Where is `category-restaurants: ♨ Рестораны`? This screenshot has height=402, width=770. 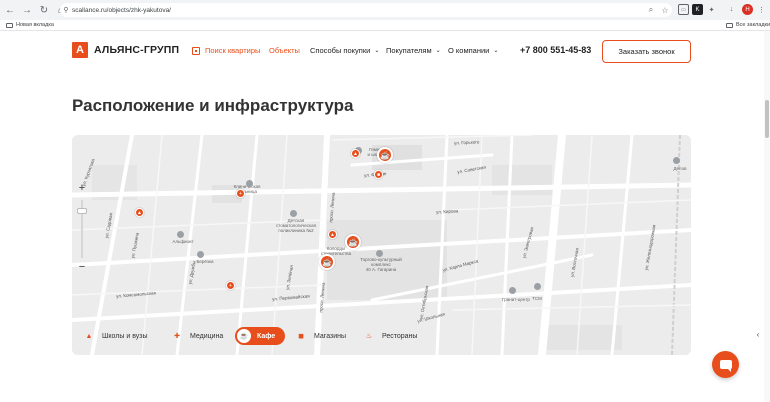
category-restaurants: ♨ Рестораны is located at coordinates (393, 336).